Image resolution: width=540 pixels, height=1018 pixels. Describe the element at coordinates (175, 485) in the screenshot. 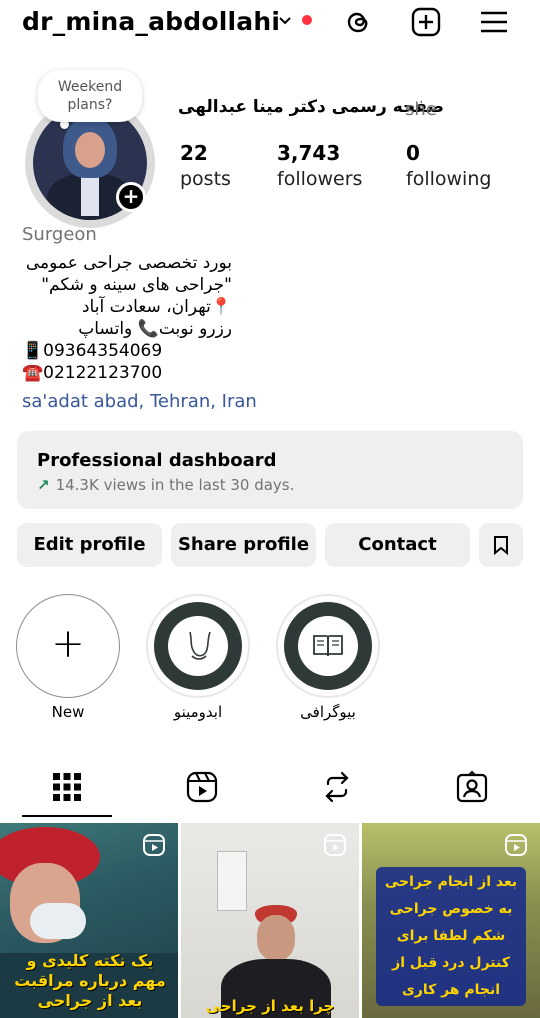

I see `dashboard-views: 14.3K views in the last 30 days.` at that location.